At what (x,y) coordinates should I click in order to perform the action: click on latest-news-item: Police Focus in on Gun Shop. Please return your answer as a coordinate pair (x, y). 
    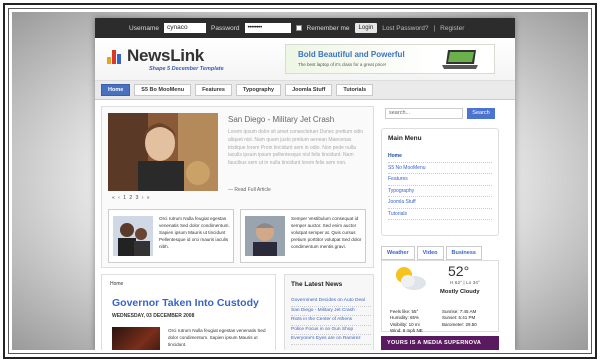
    Looking at the image, I should click on (331, 330).